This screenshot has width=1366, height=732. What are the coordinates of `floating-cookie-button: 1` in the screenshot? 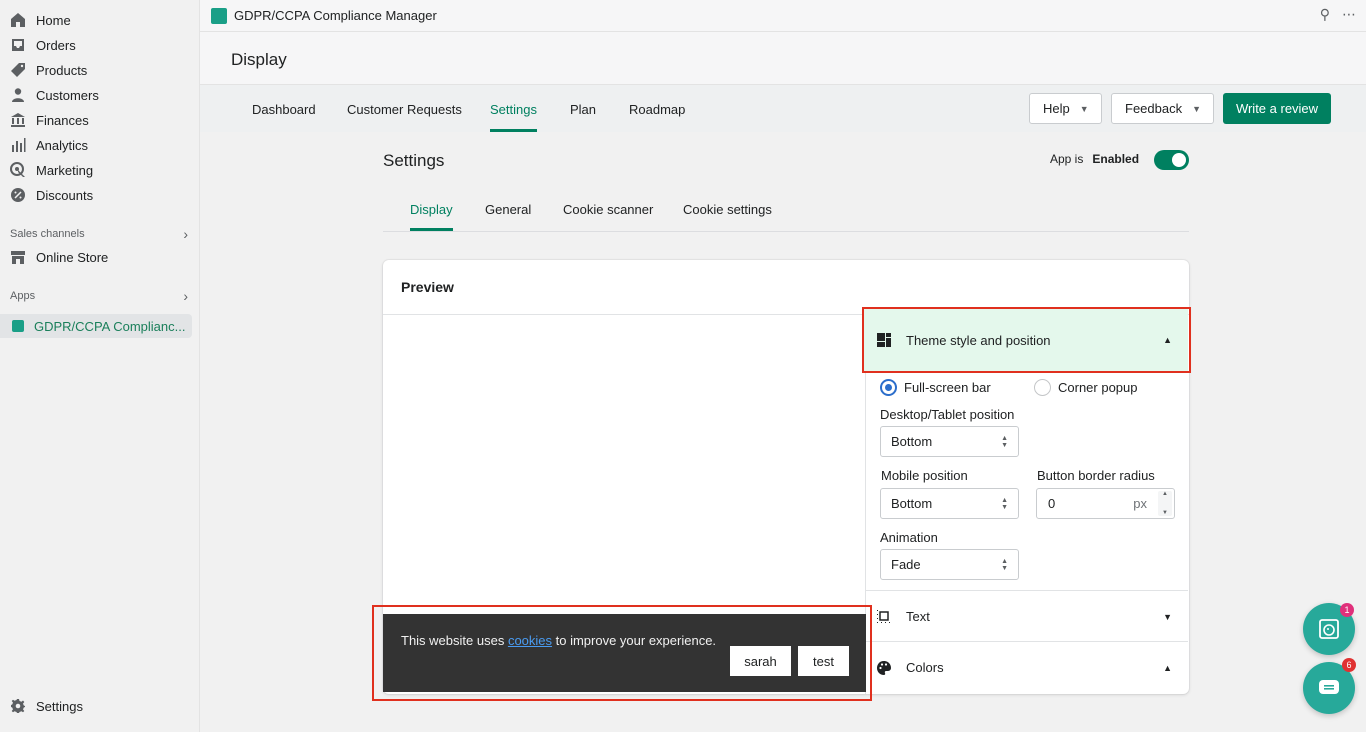 It's located at (1329, 629).